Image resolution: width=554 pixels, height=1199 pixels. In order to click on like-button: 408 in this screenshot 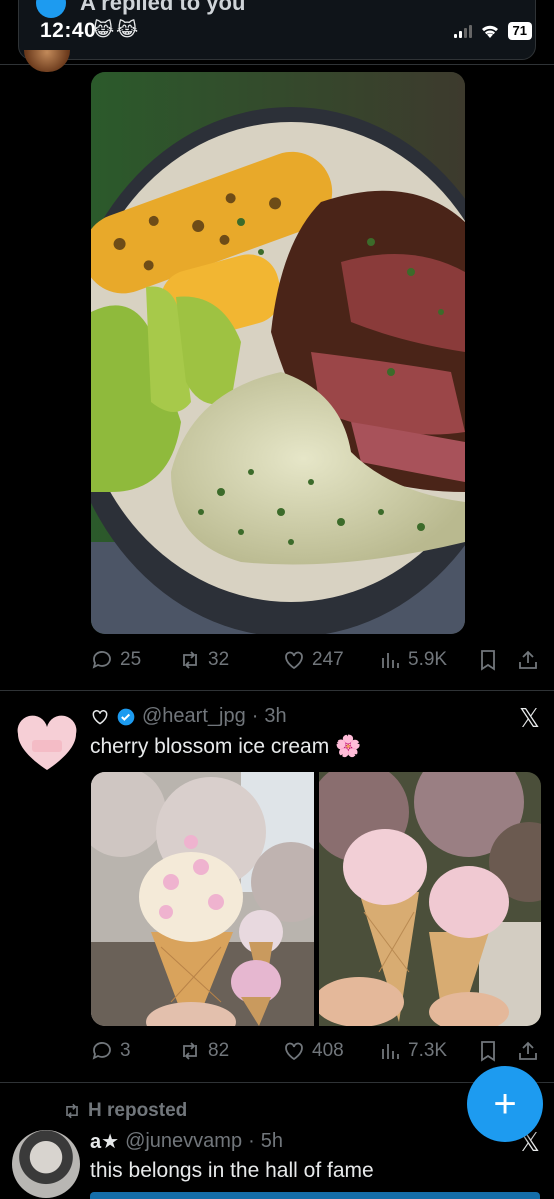, I will do `click(330, 1051)`.